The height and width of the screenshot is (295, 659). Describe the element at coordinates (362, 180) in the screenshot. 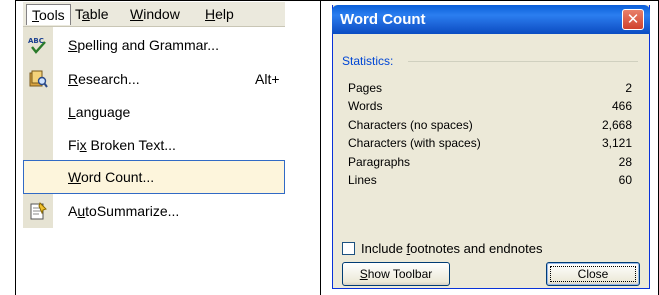

I see `stat-label: Lines` at that location.